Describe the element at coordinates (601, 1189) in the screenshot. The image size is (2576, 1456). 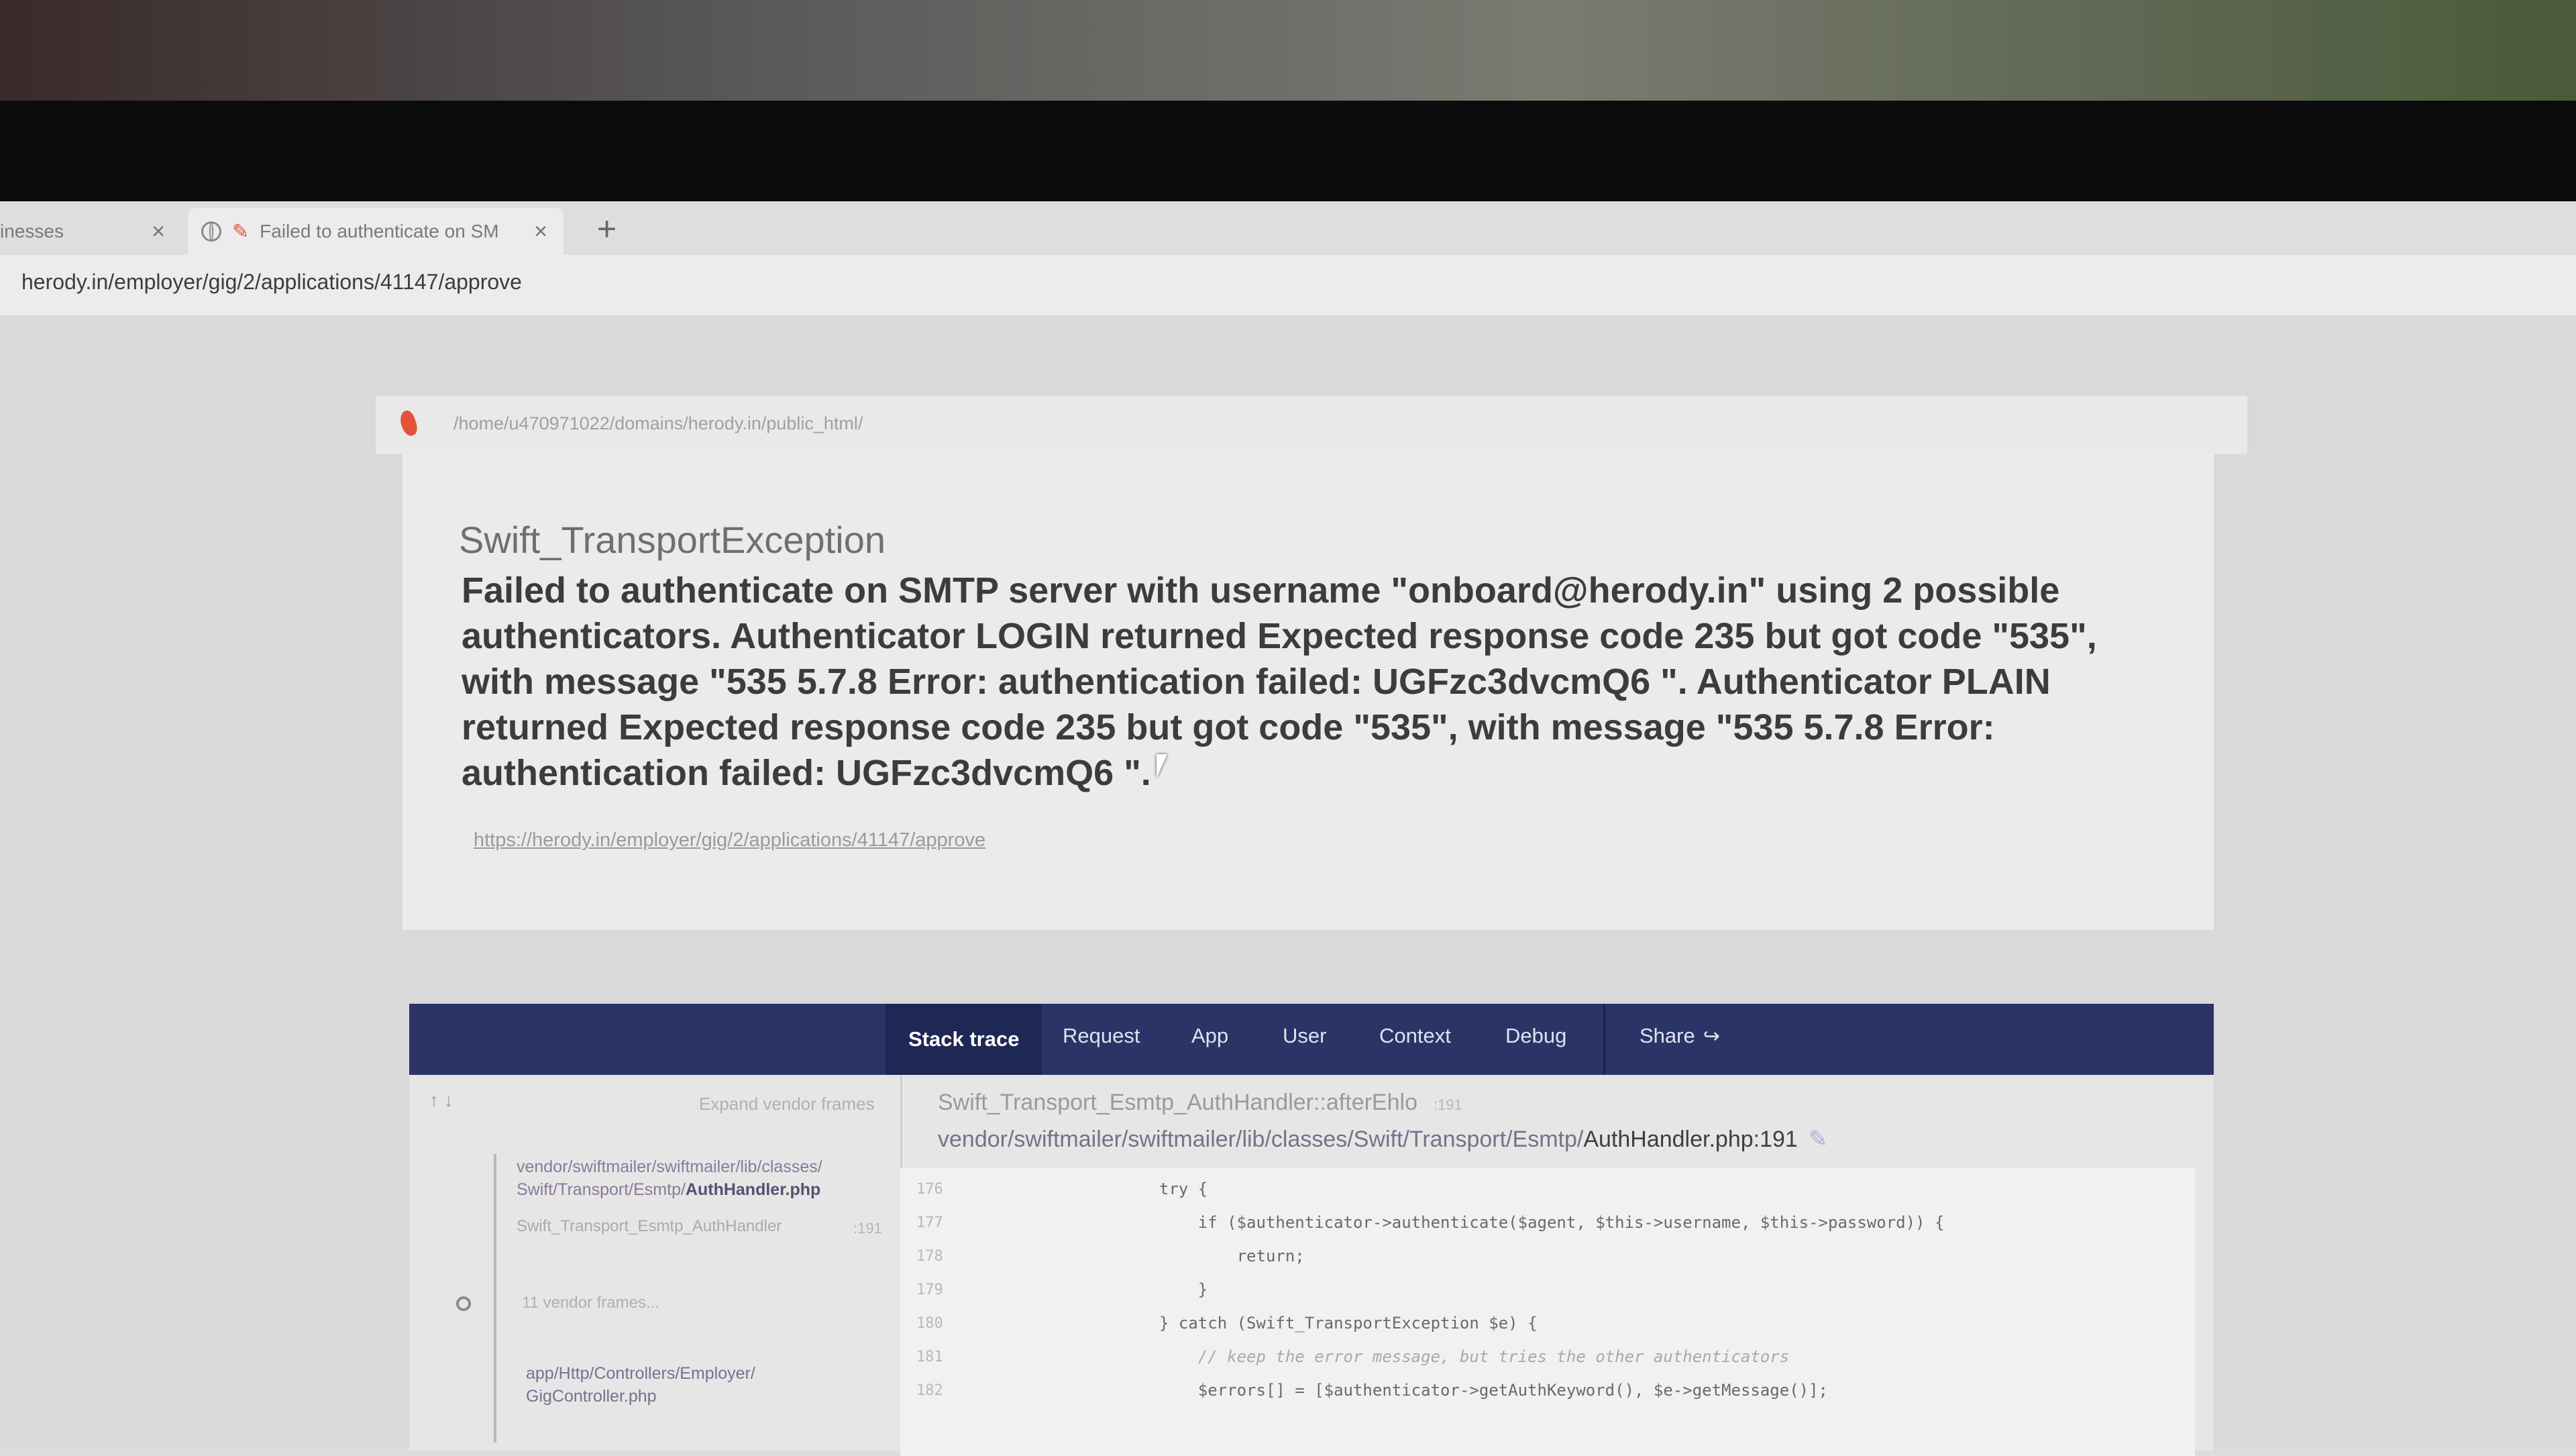
I see `frame-dir: Swift/Transport/Esmtp/` at that location.